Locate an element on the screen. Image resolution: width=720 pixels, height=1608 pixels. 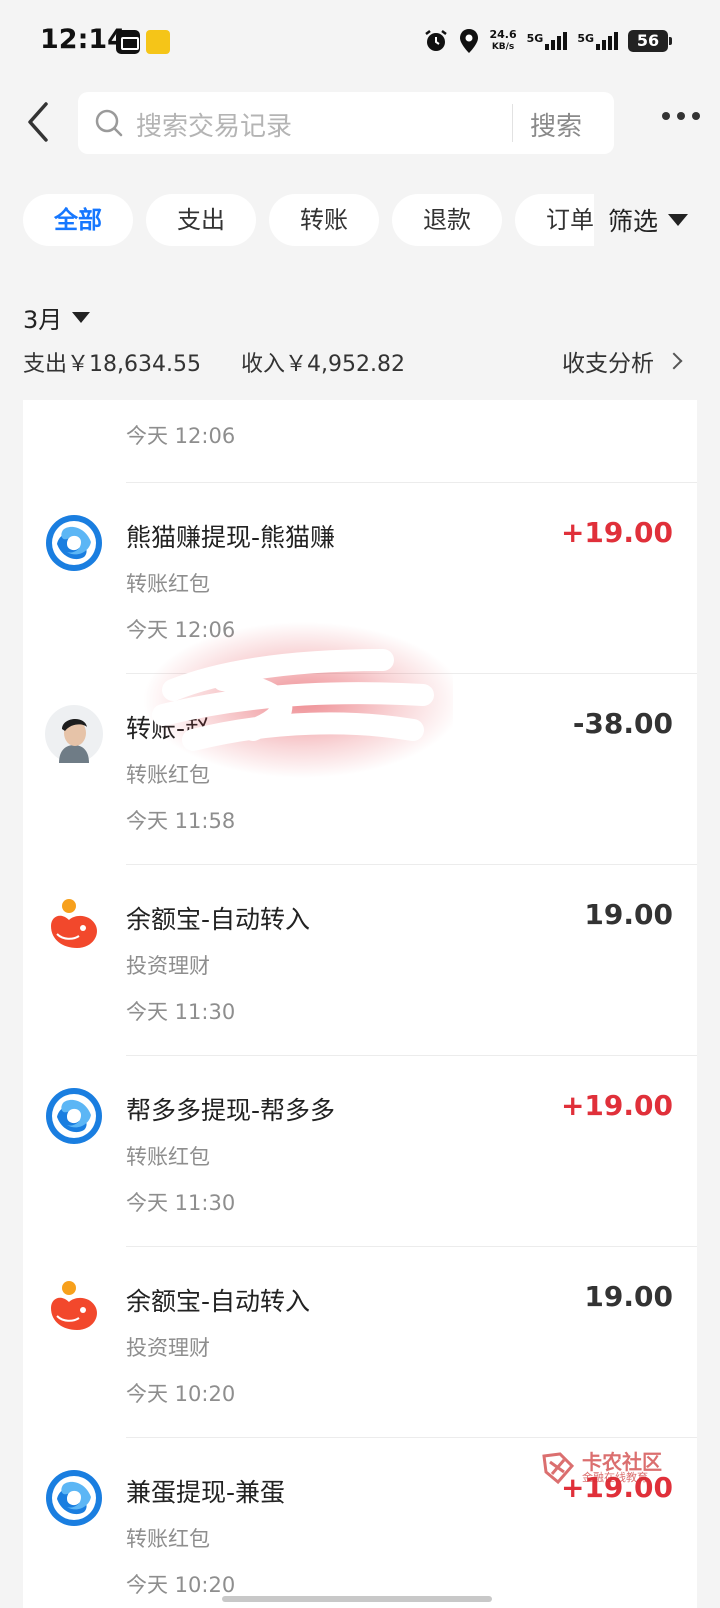
search-bar: 搜索交易记录 搜索 is located at coordinates (346, 123).